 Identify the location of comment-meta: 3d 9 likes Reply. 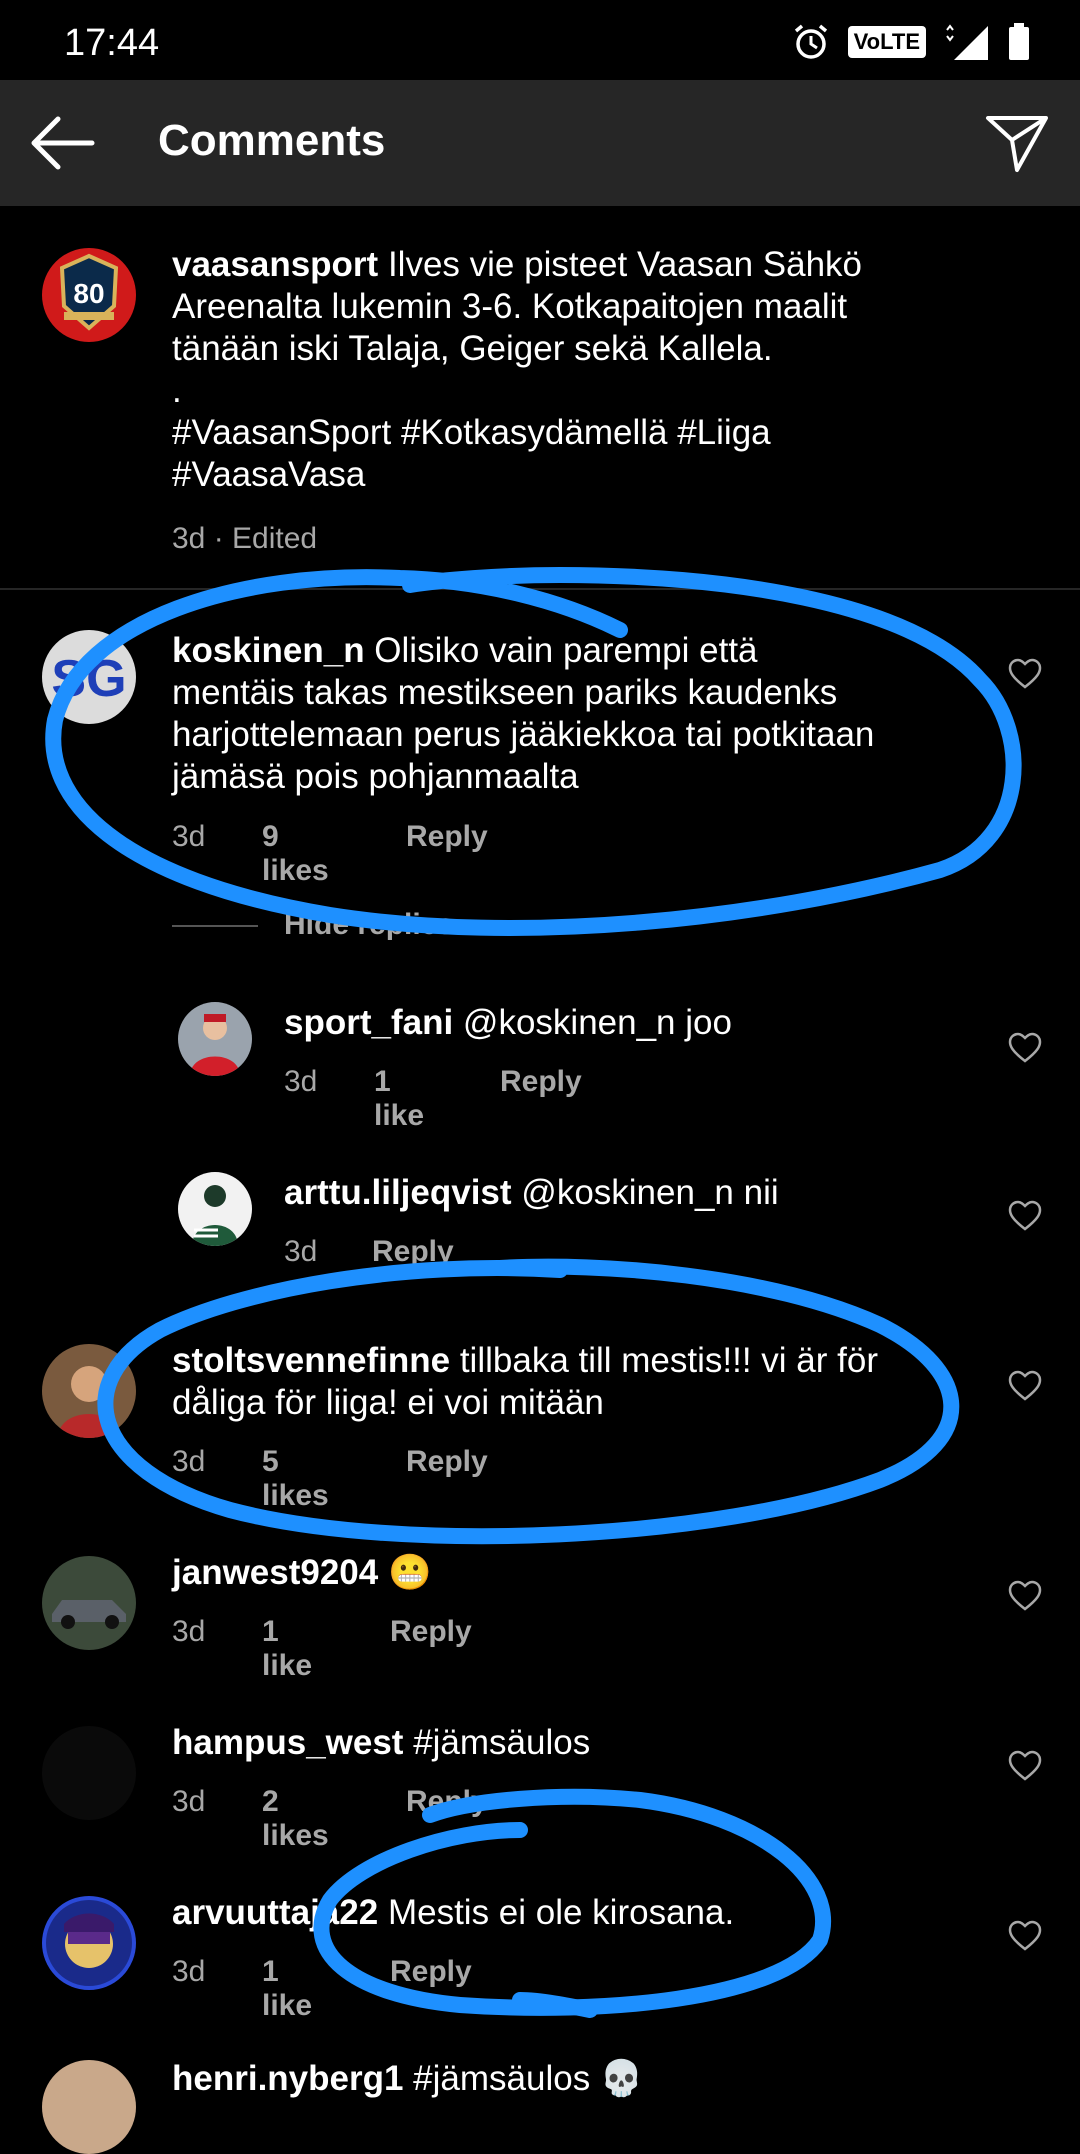
(330, 853).